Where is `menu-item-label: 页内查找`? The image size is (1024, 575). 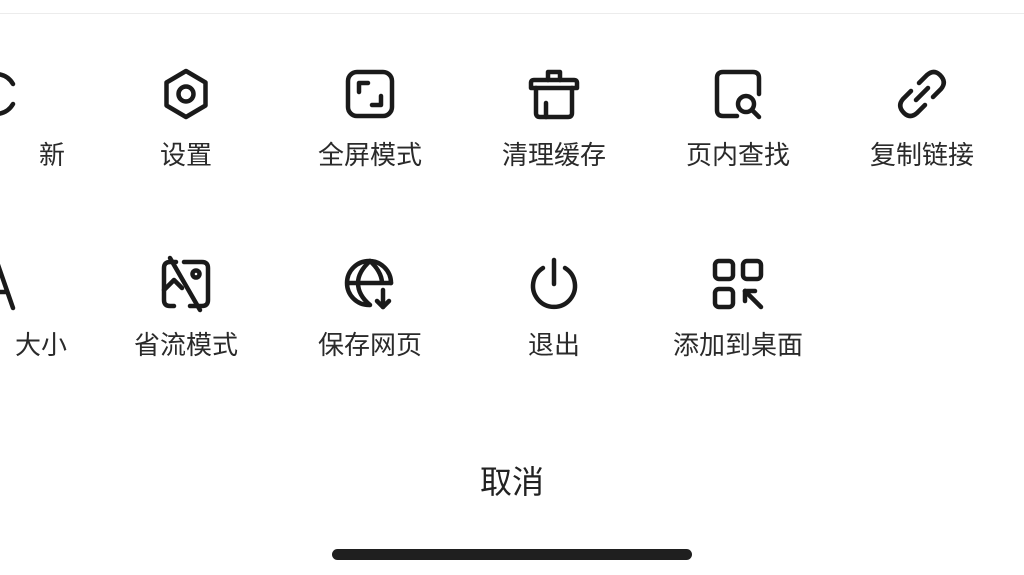
menu-item-label: 页内查找 is located at coordinates (737, 156).